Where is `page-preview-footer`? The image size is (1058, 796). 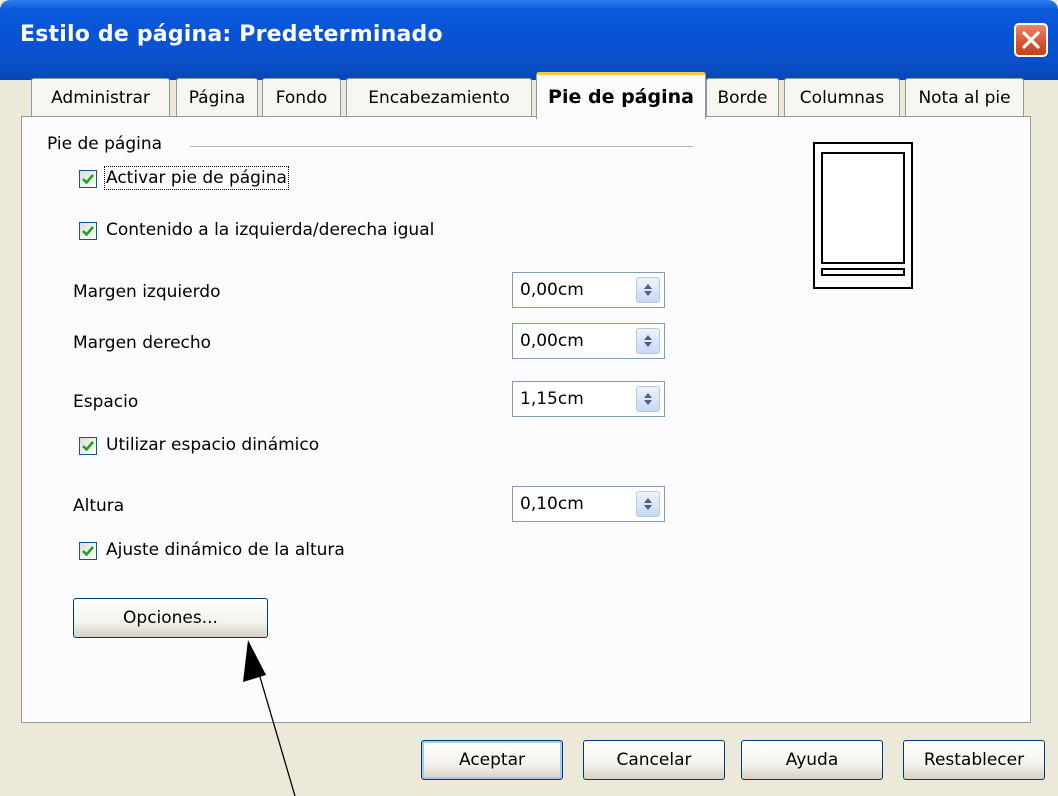 page-preview-footer is located at coordinates (863, 272).